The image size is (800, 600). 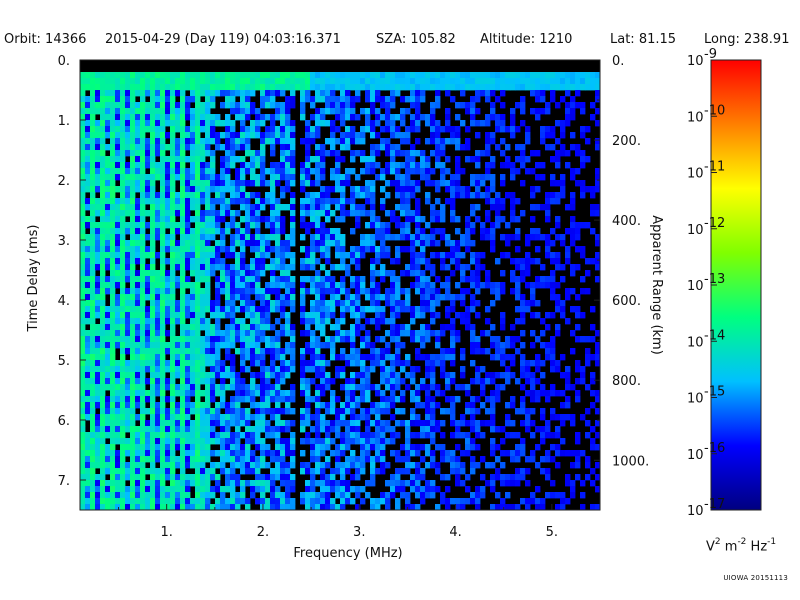 What do you see at coordinates (133, 243) in the screenshot?
I see `heatmap-cell-2071` at bounding box center [133, 243].